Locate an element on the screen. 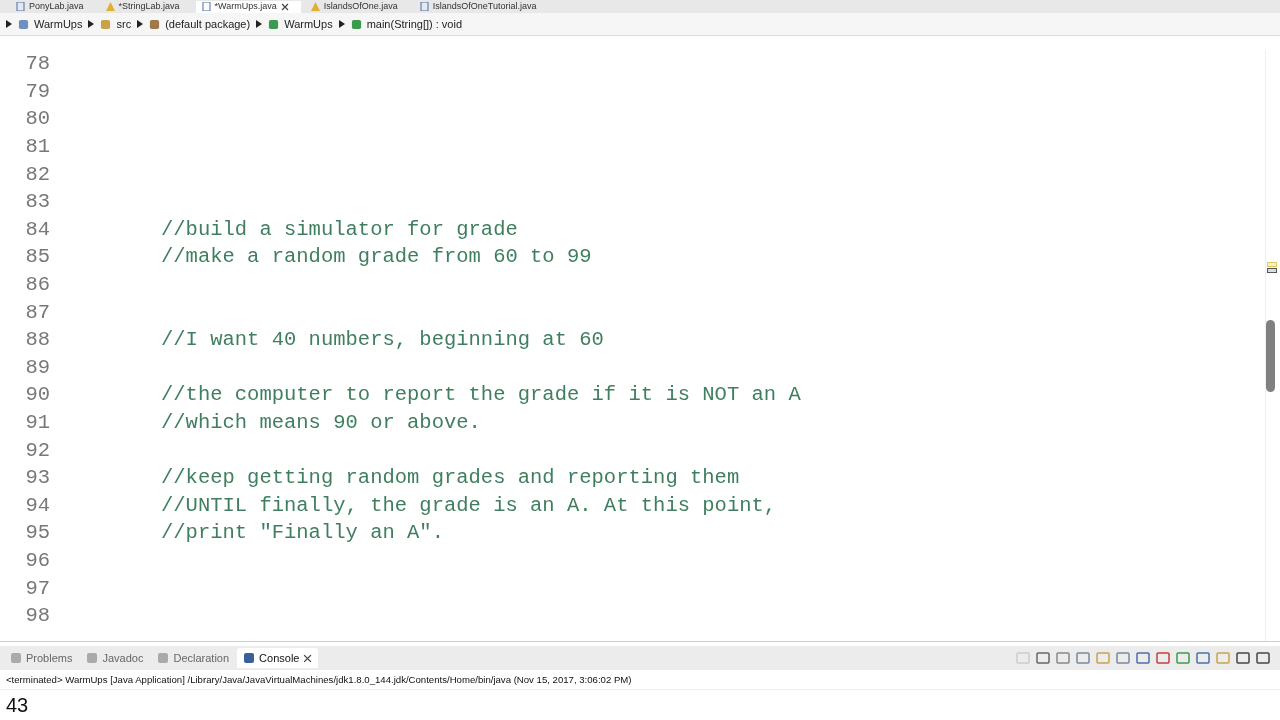 The image size is (1280, 720). editor-tab: IslandsOfOneTutorial.java is located at coordinates (481, 7).